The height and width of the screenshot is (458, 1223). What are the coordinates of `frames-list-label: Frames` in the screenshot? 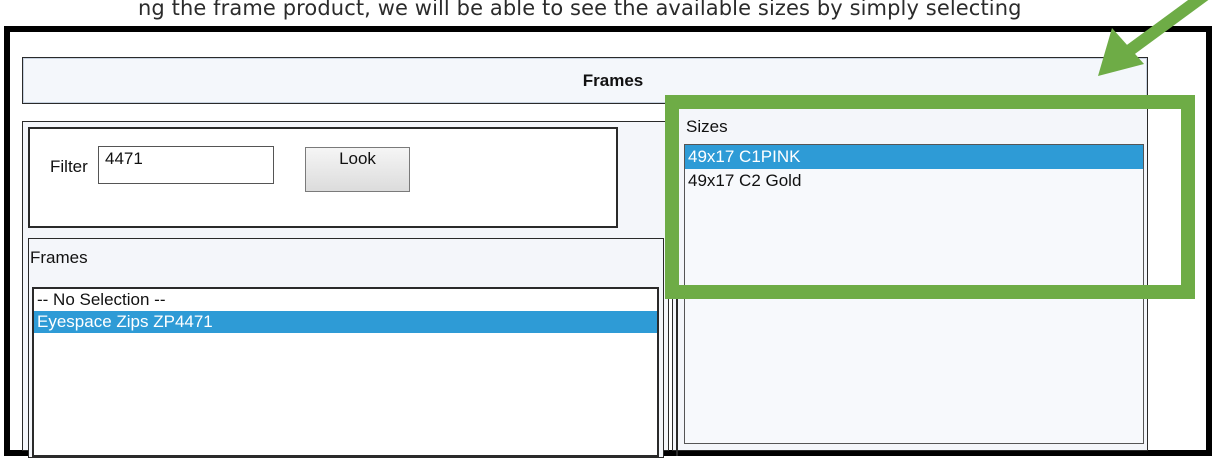 It's located at (59, 257).